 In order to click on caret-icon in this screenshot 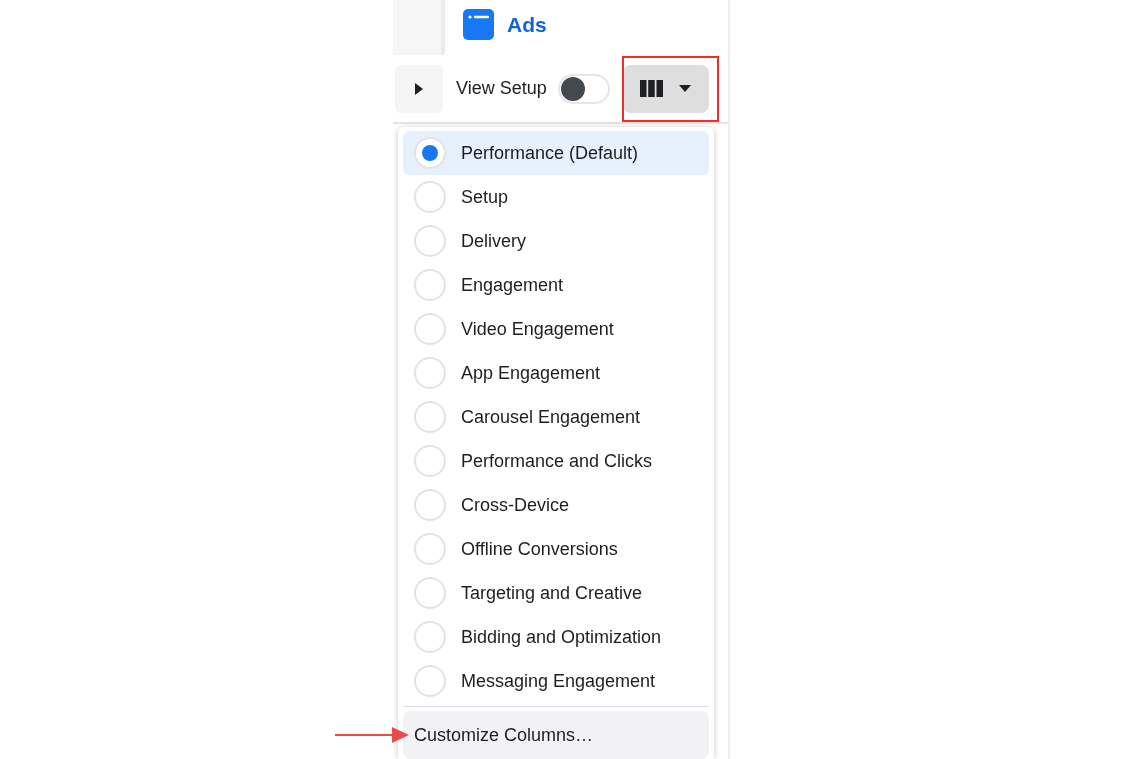, I will do `click(685, 88)`.